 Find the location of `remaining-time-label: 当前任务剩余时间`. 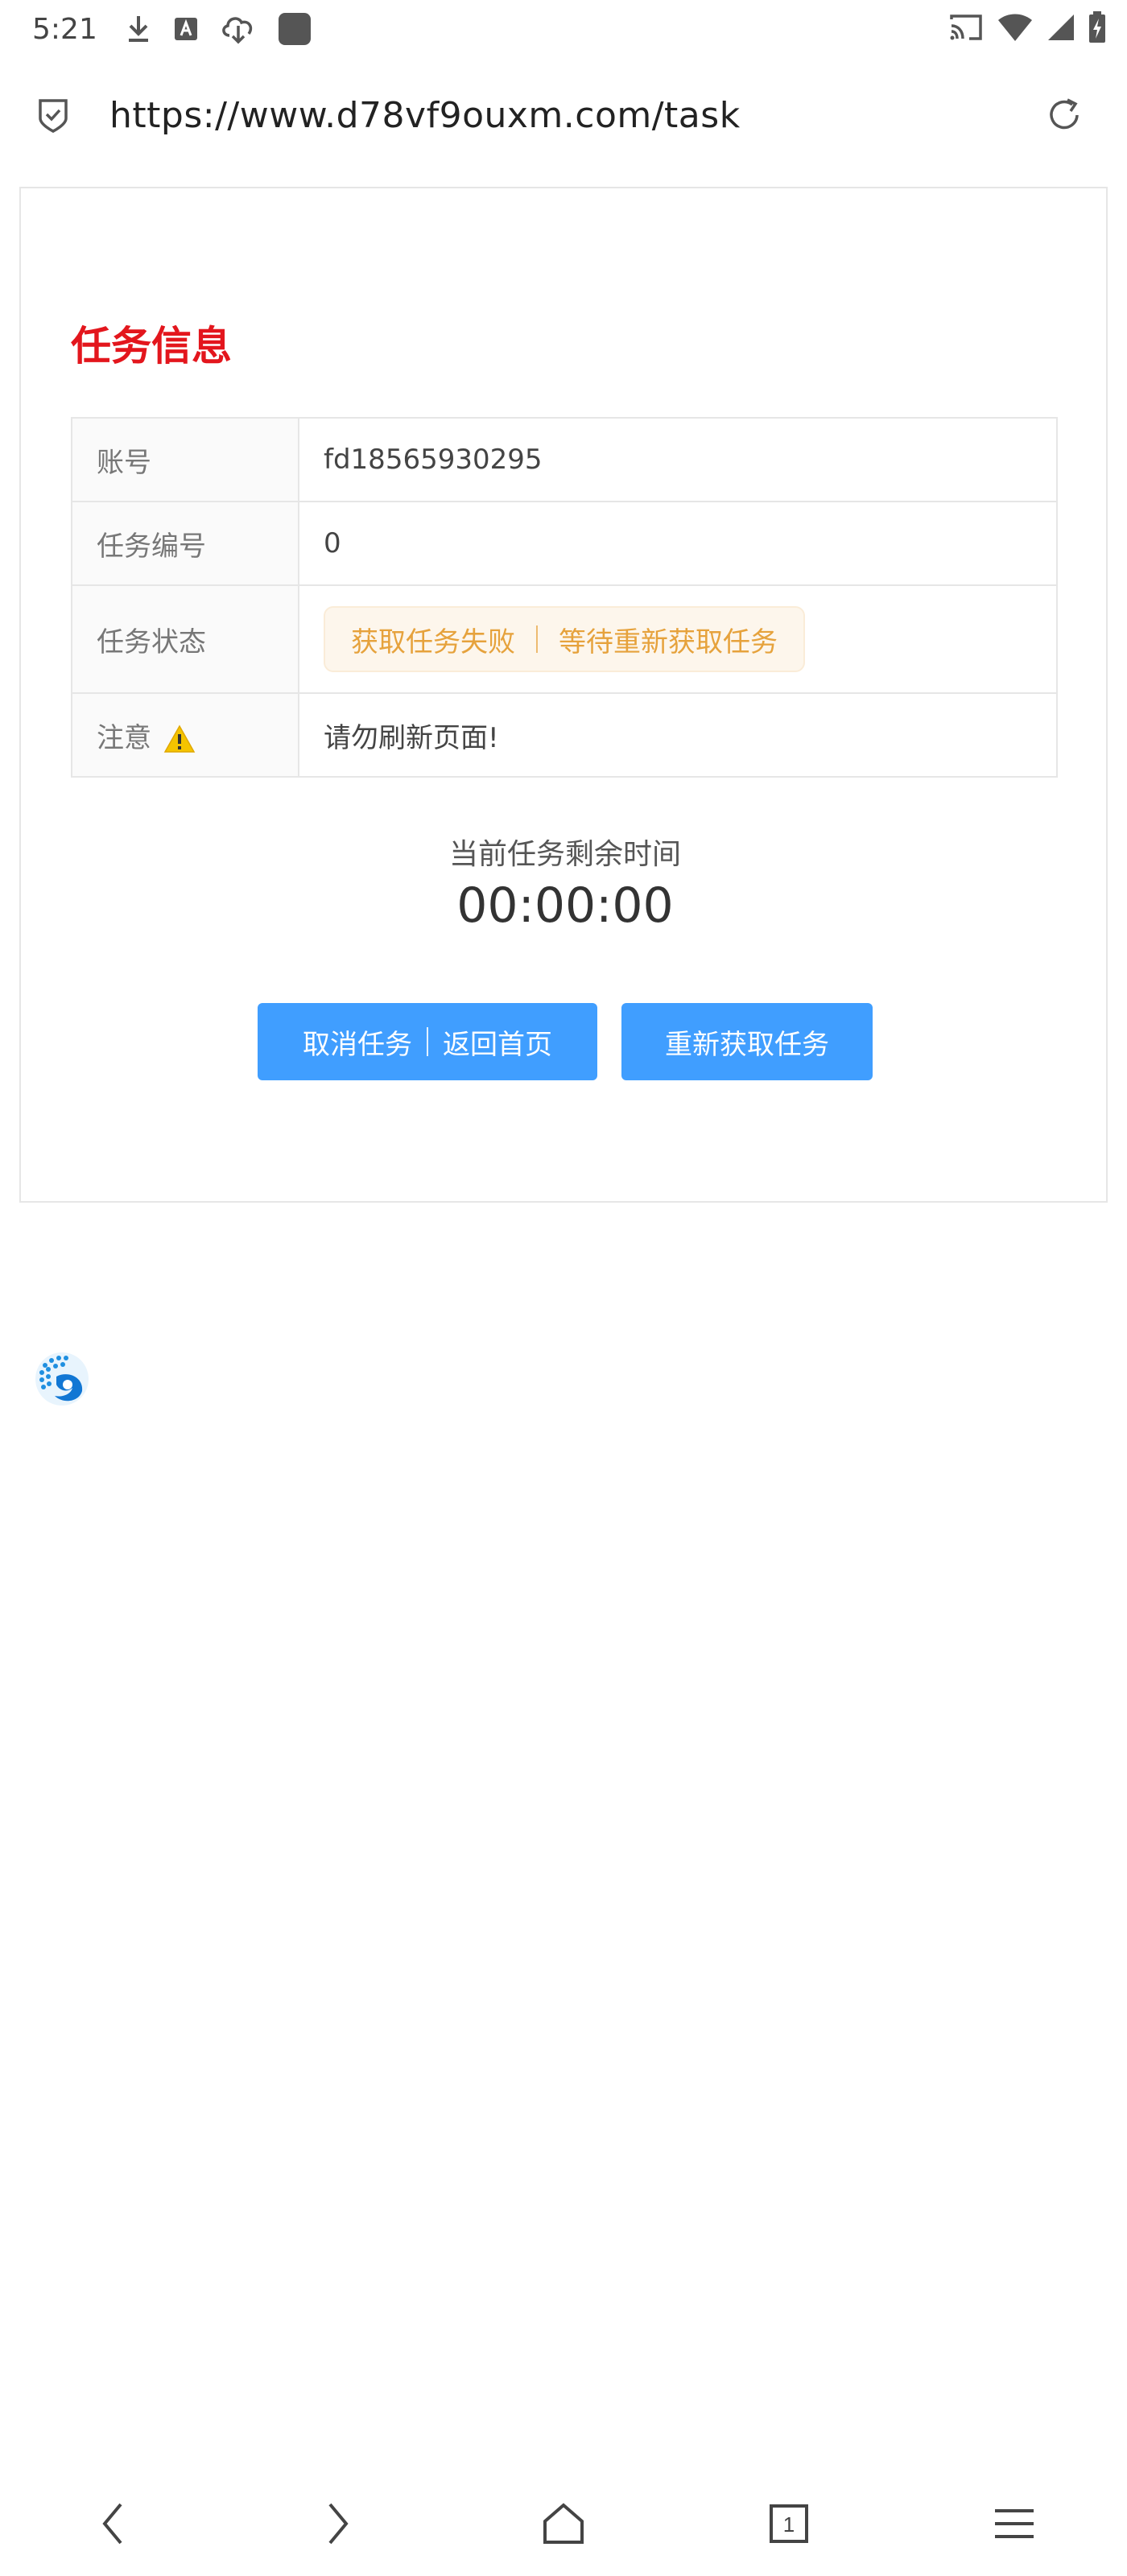

remaining-time-label: 当前任务剩余时间 is located at coordinates (564, 854).